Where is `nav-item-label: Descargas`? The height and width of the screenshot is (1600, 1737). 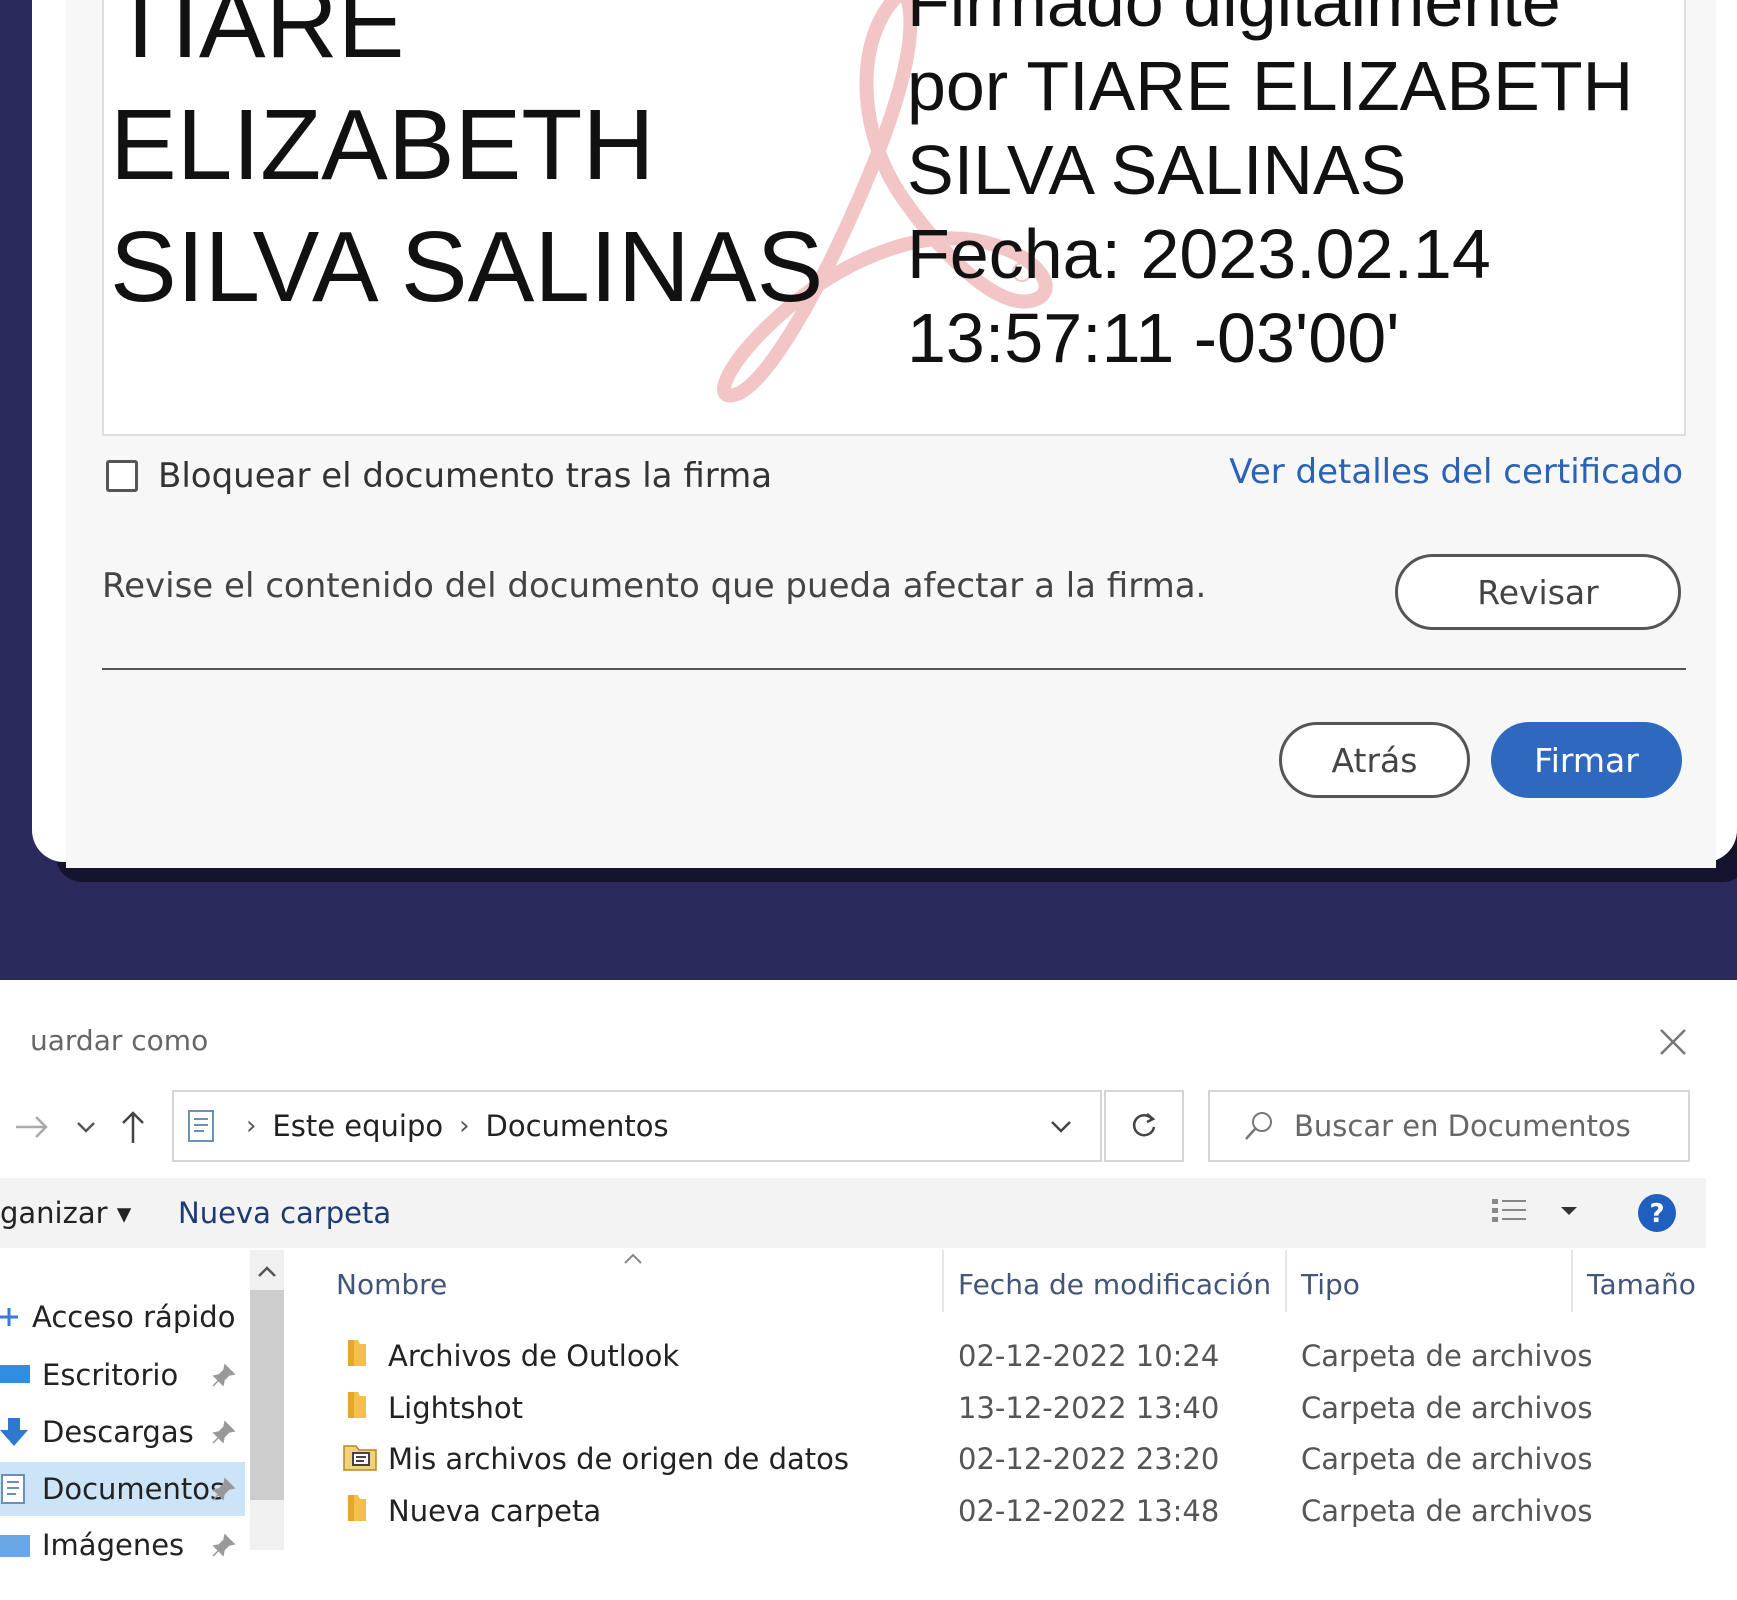
nav-item-label: Descargas is located at coordinates (118, 1432).